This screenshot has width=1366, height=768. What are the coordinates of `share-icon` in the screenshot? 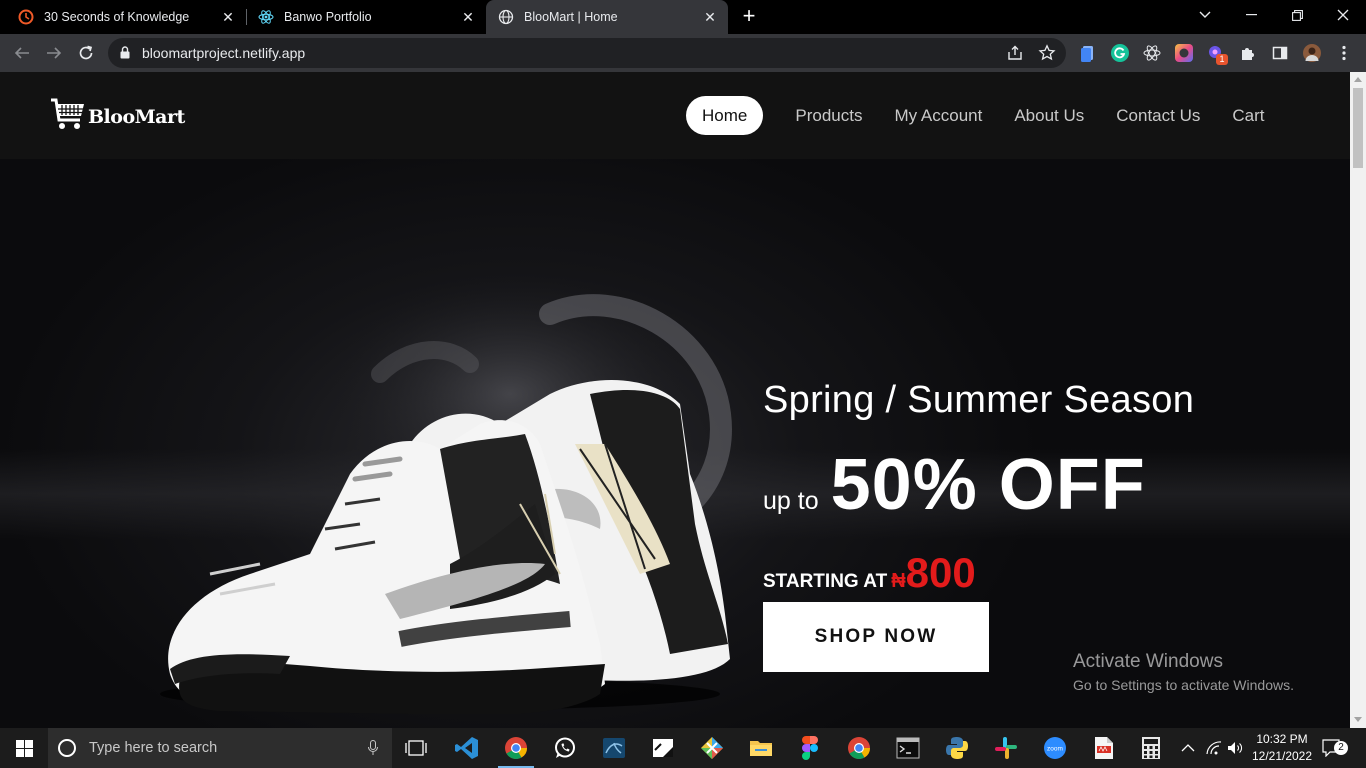 It's located at (1015, 53).